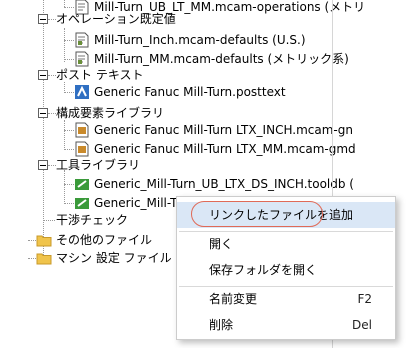  Describe the element at coordinates (116, 19) in the screenshot. I see `tree-item-label: オペレーション既定値` at that location.